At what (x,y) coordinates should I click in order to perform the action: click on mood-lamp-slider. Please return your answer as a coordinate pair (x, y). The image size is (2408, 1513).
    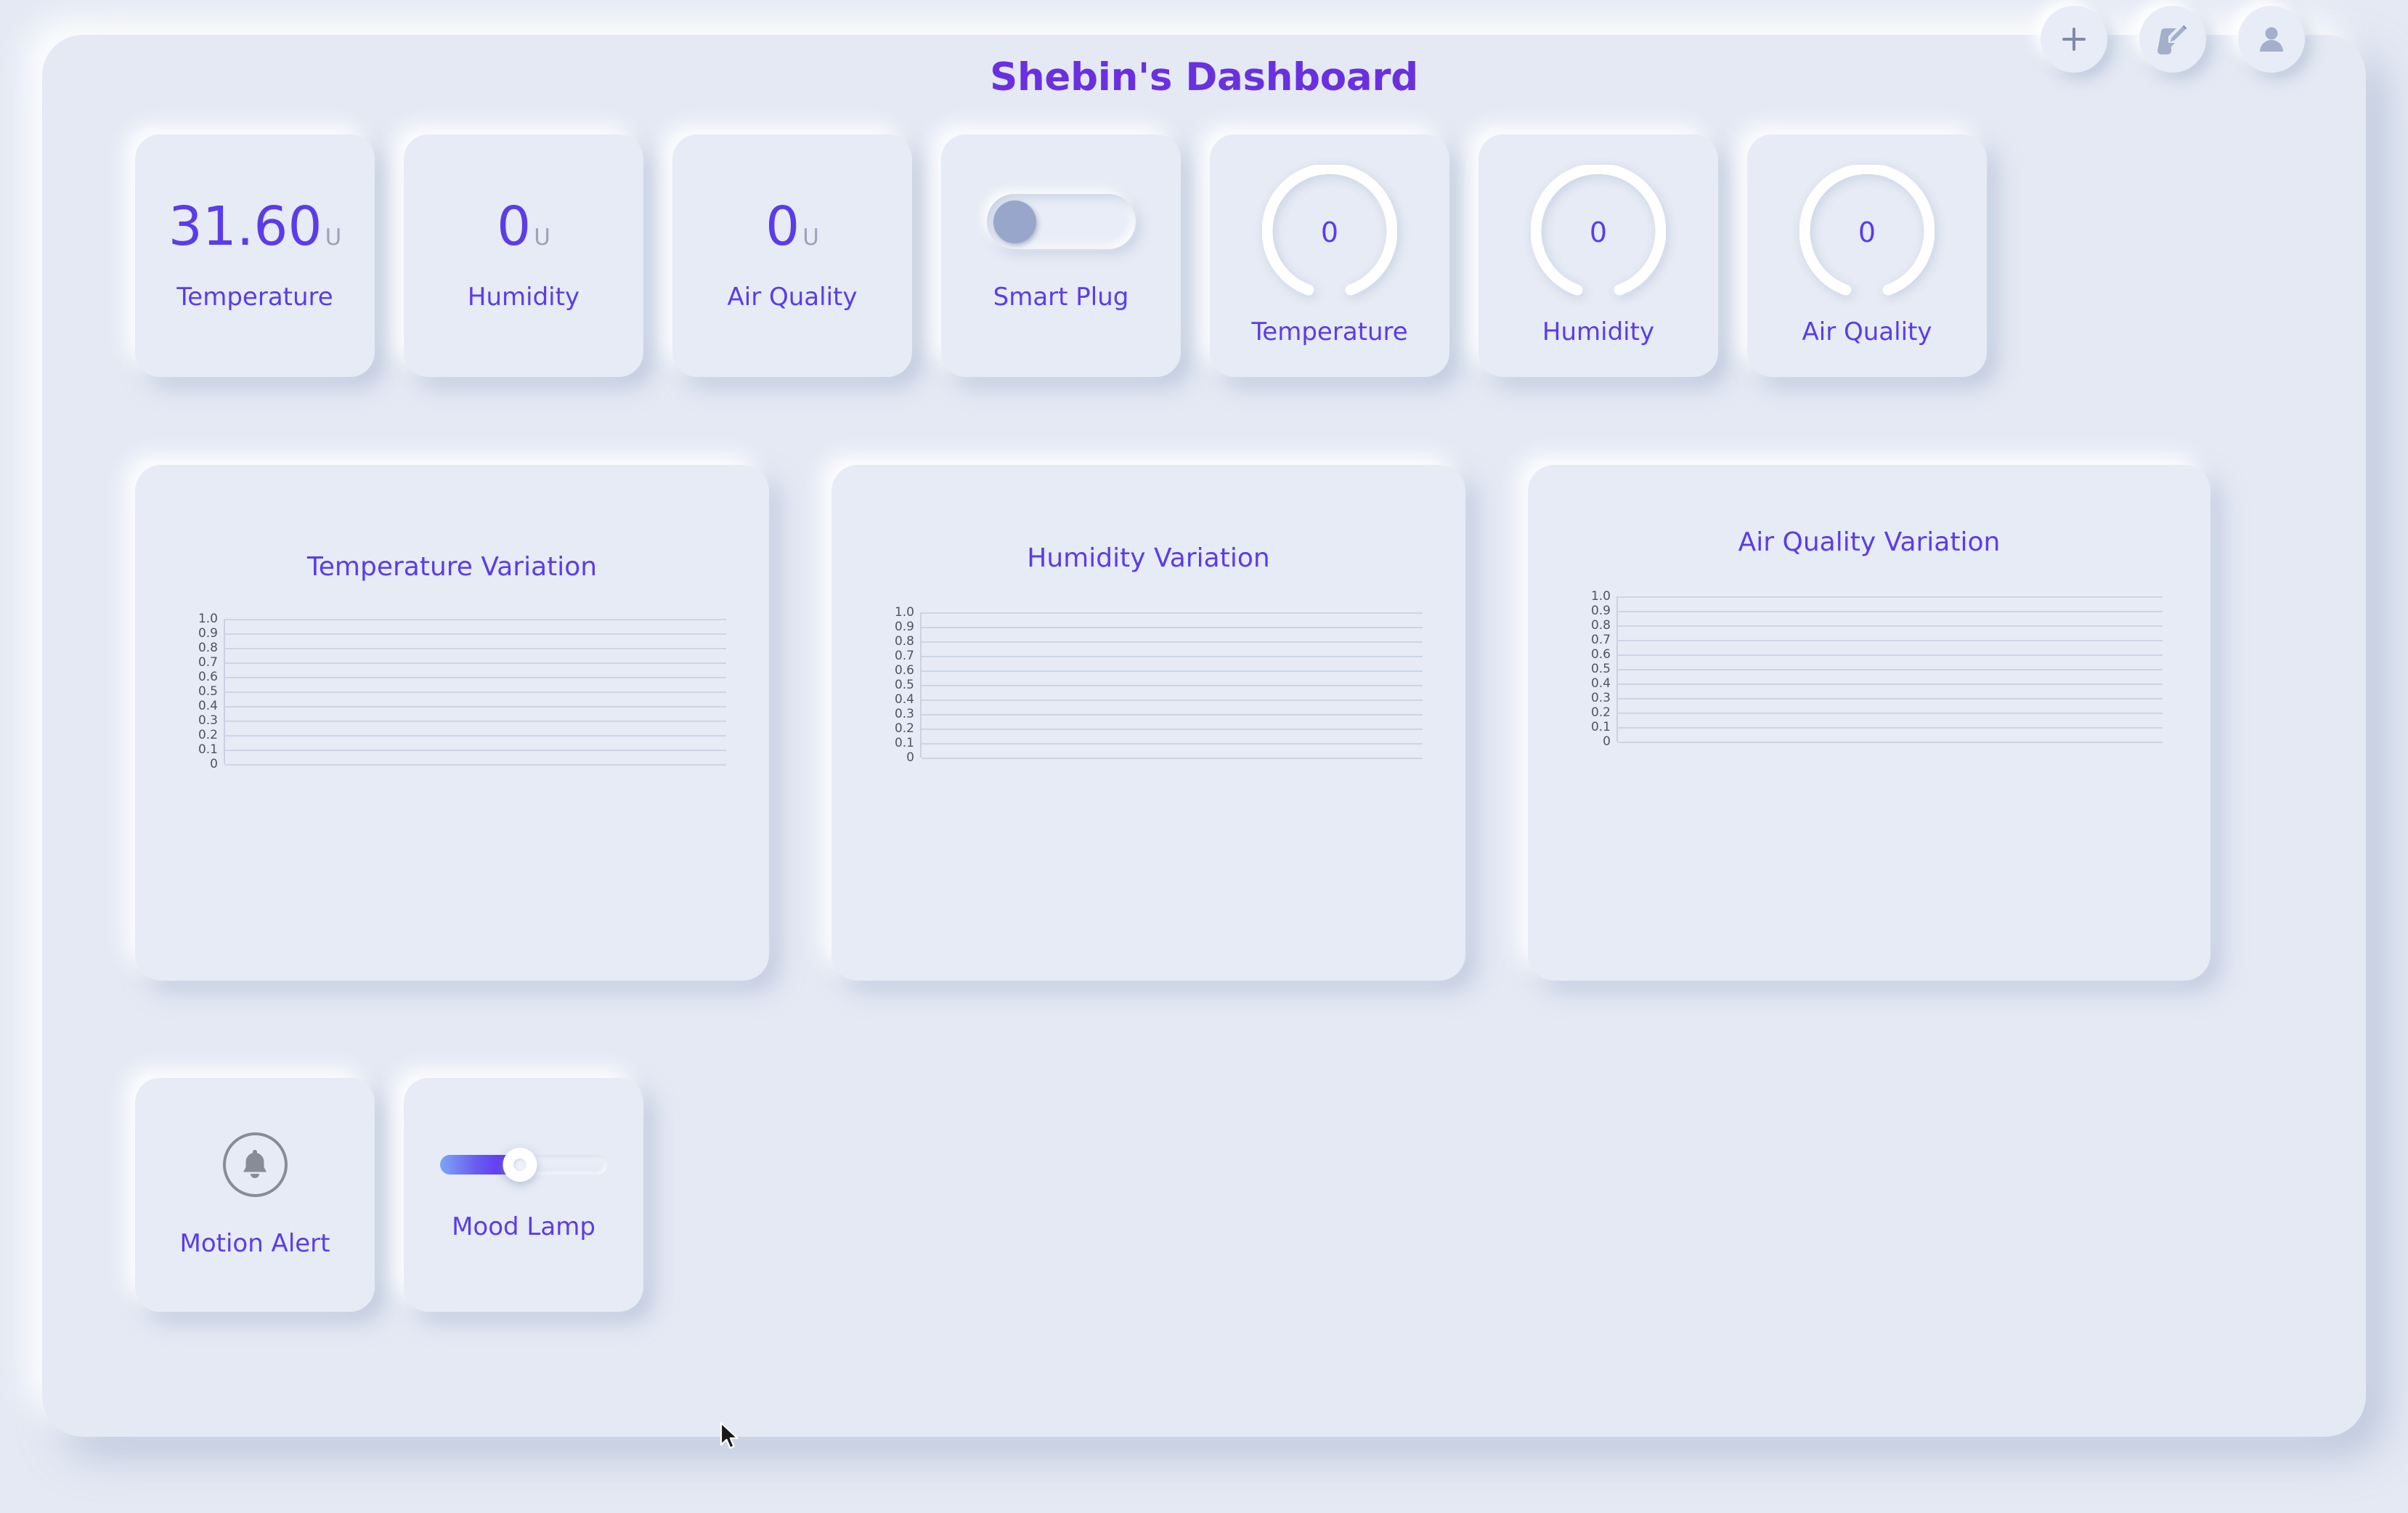
    Looking at the image, I should click on (523, 1165).